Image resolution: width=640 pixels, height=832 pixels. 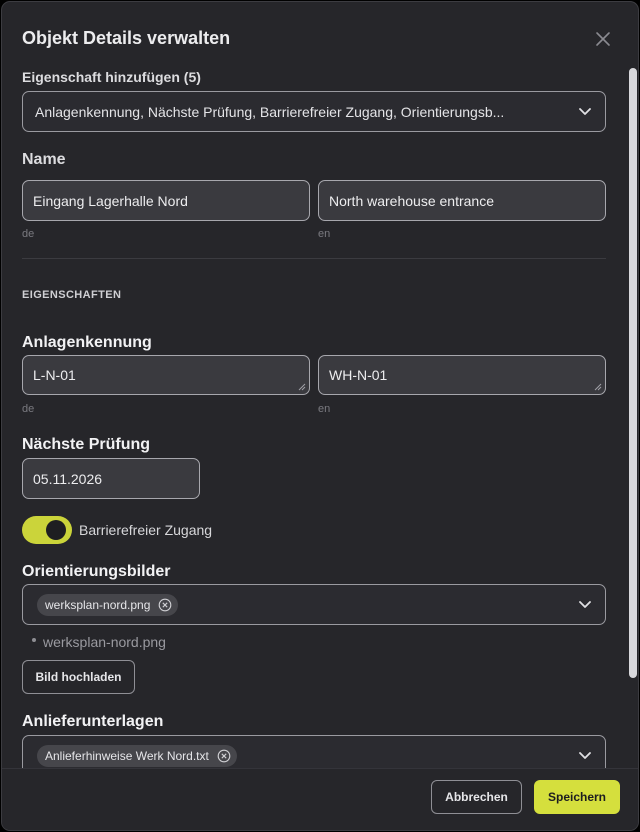 What do you see at coordinates (324, 234) in the screenshot?
I see `name-en-lang: en` at bounding box center [324, 234].